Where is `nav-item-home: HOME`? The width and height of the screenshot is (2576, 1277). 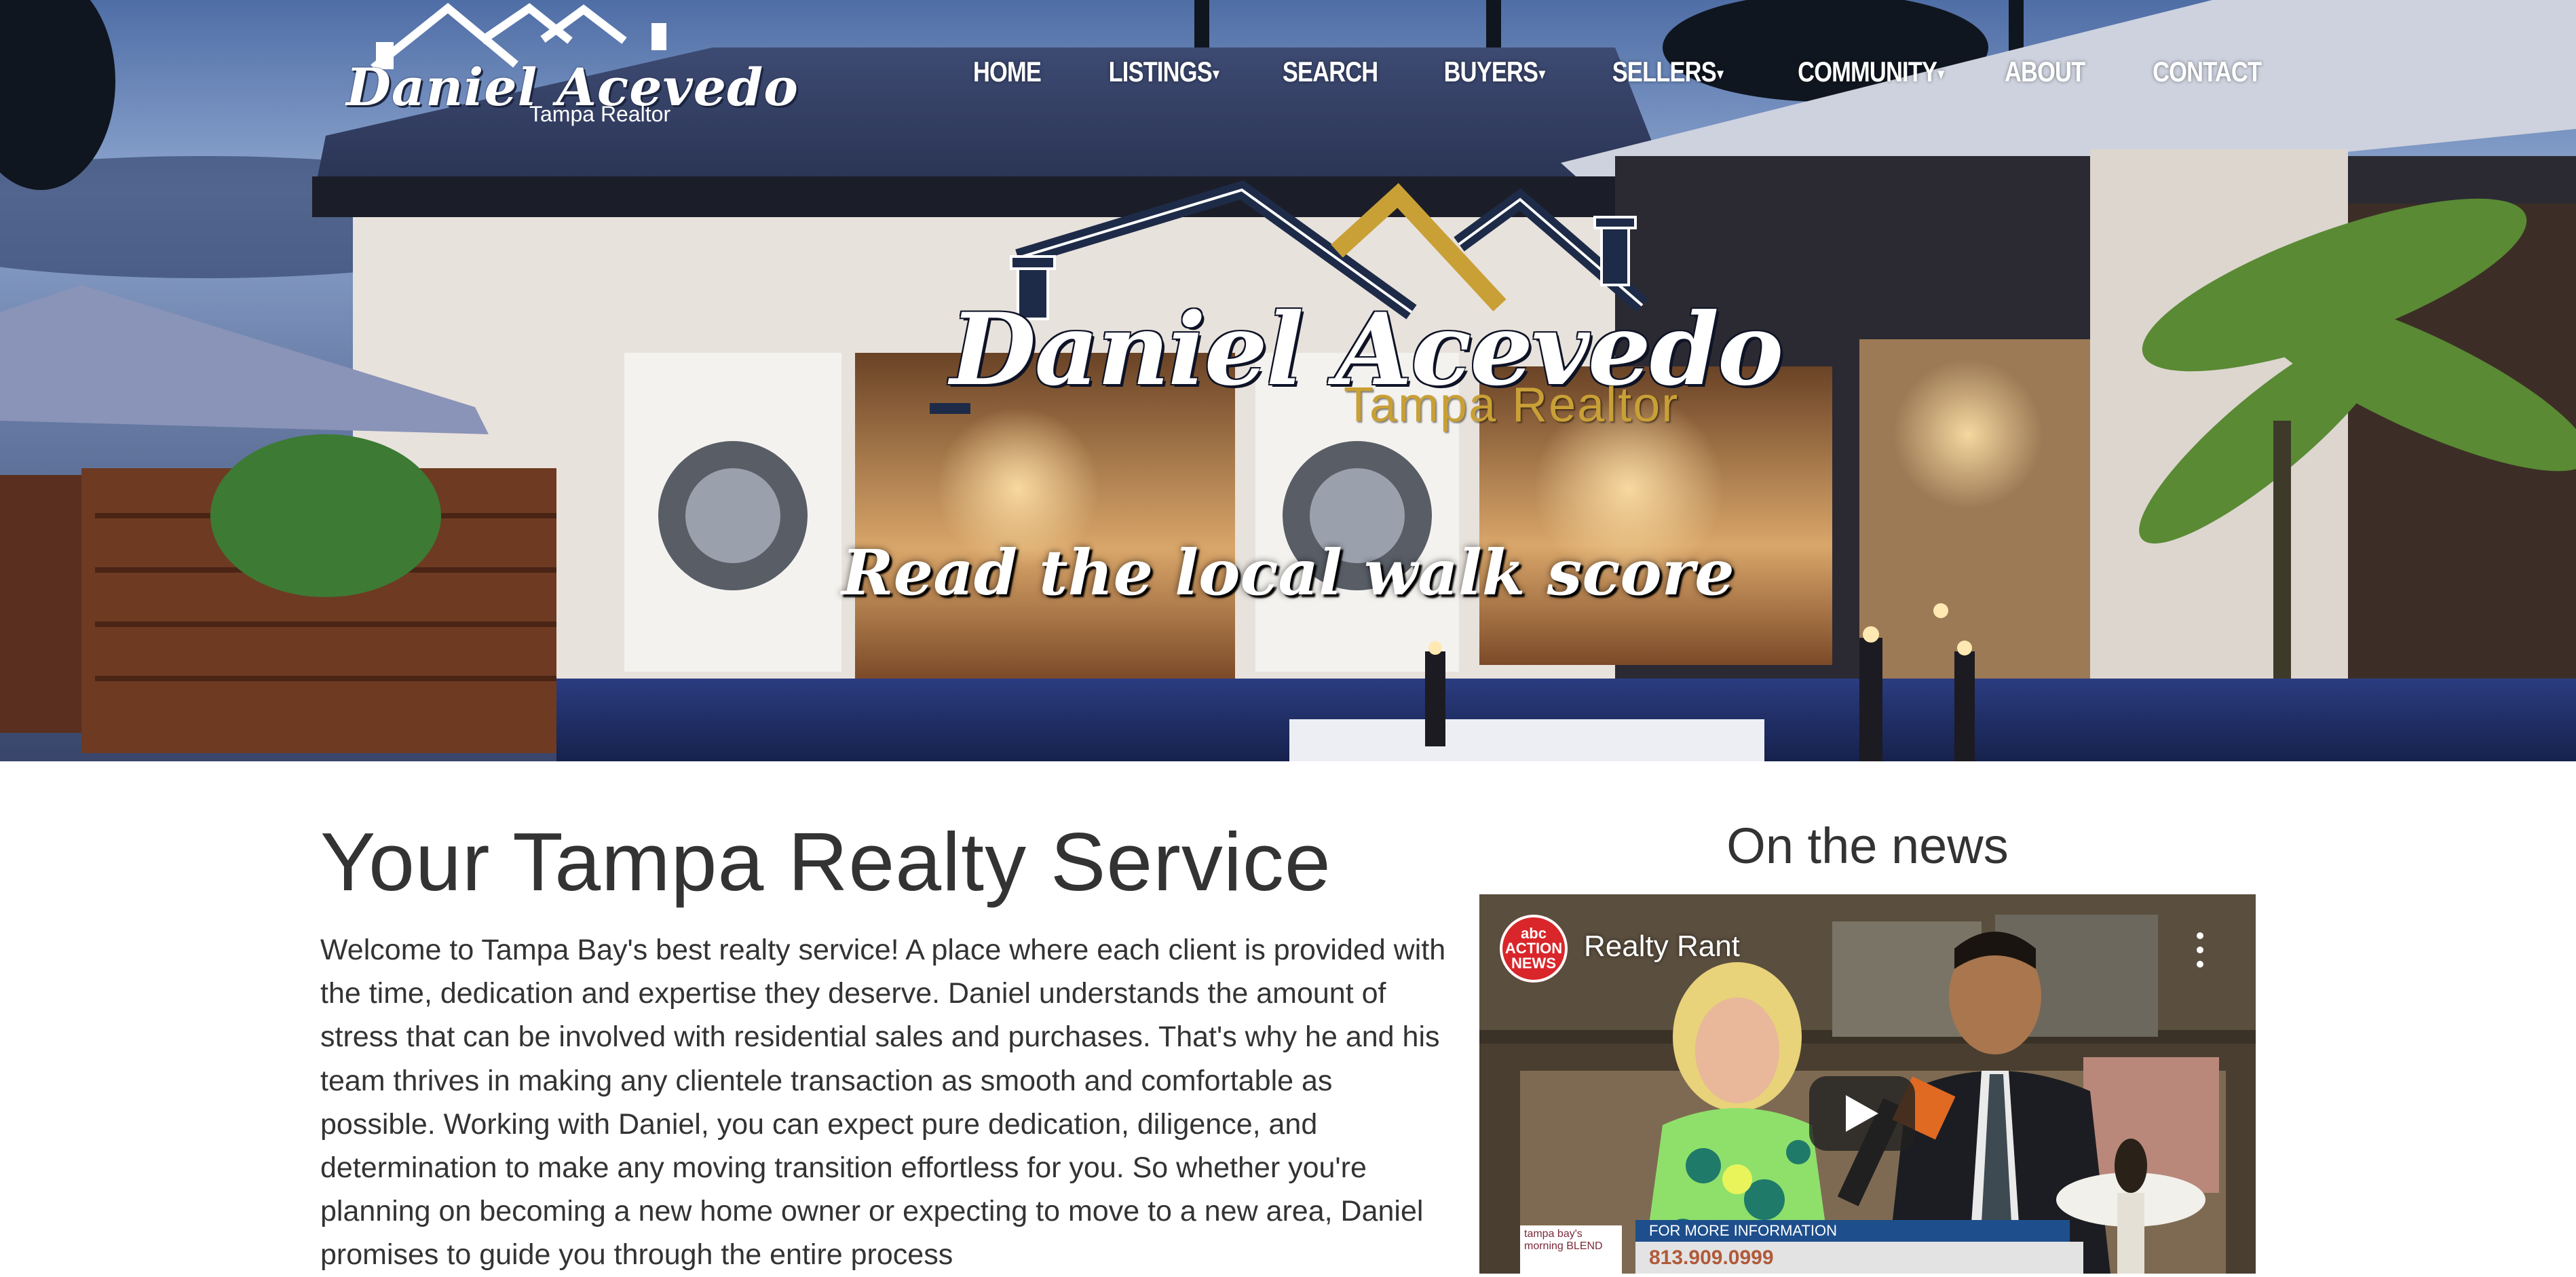 nav-item-home: HOME is located at coordinates (1007, 72).